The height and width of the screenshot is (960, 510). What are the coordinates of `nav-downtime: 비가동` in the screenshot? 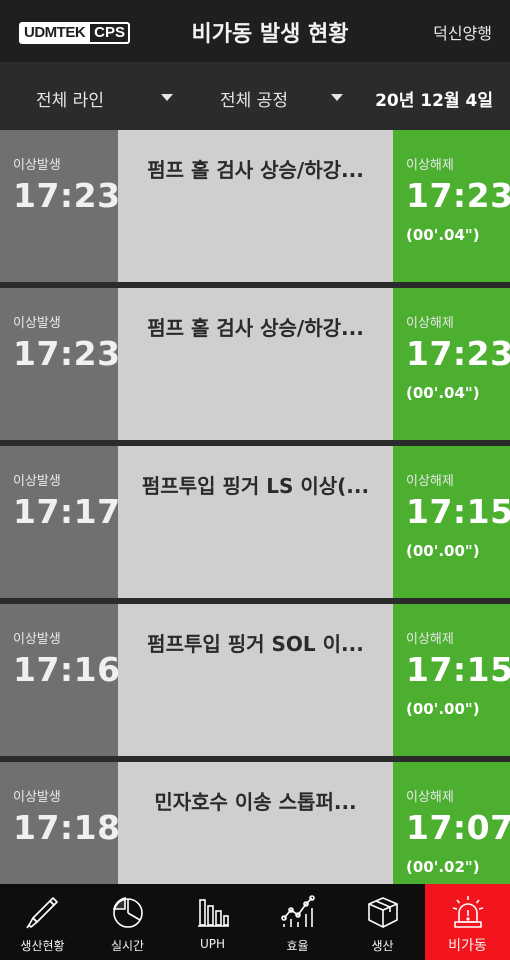 It's located at (467, 922).